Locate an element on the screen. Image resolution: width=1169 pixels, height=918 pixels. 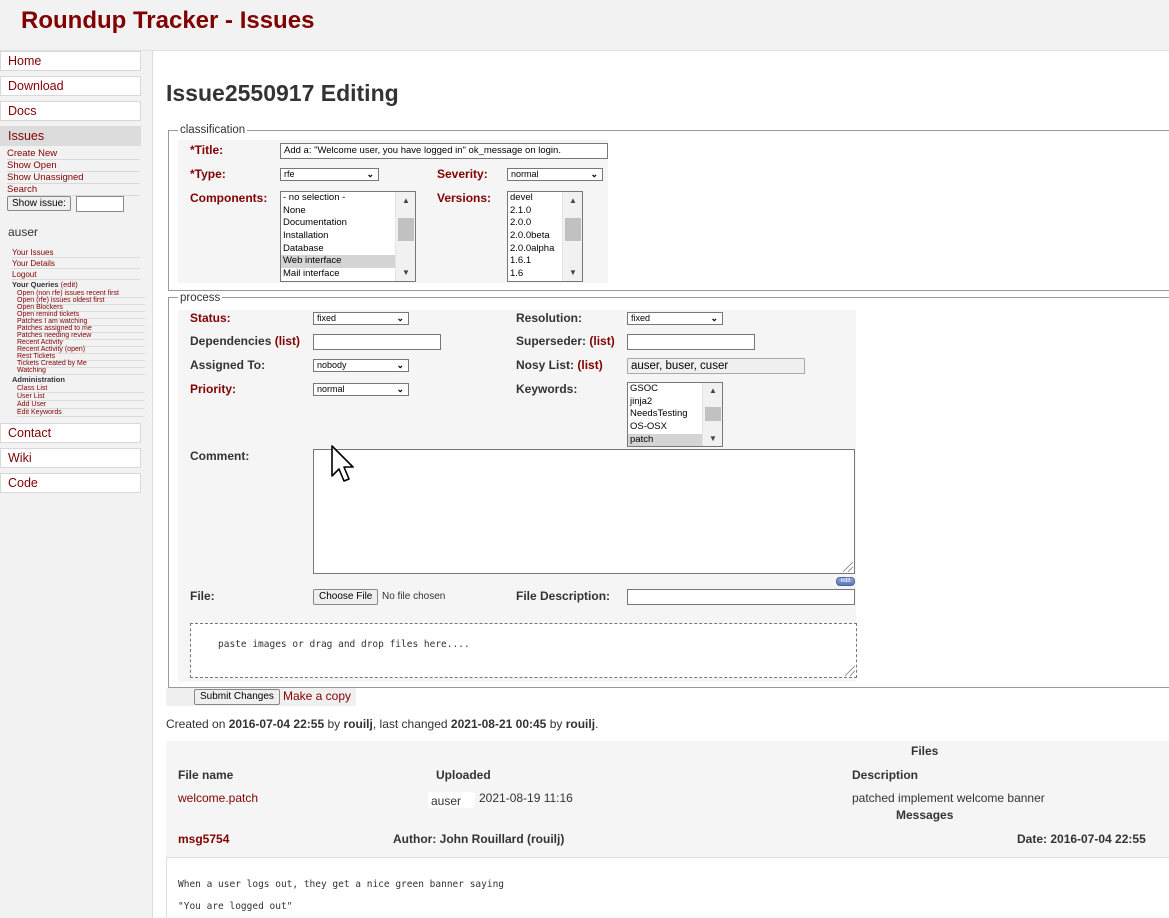
file-description-label: File Description: is located at coordinates (563, 596).